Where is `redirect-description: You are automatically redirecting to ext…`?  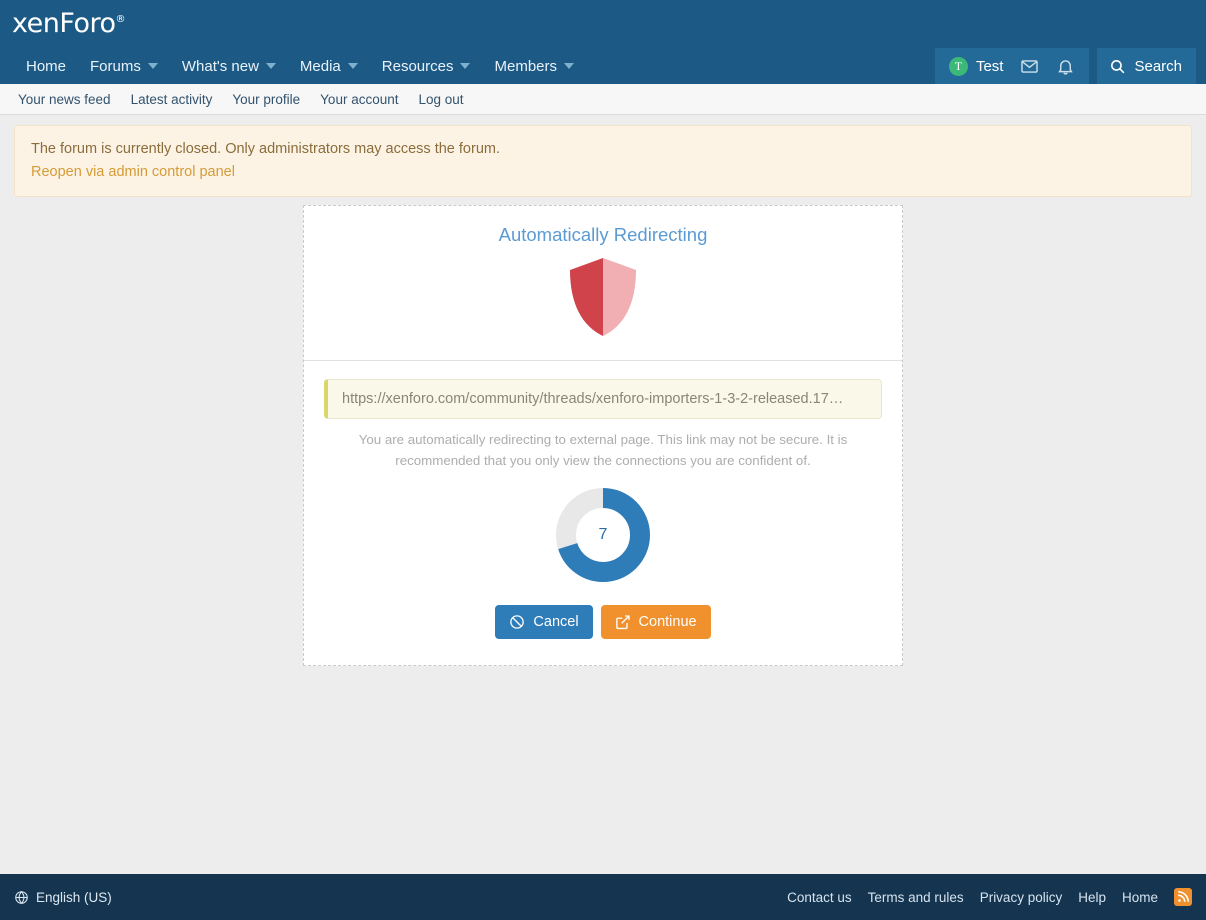
redirect-description: You are automatically redirecting to ext… is located at coordinates (603, 450).